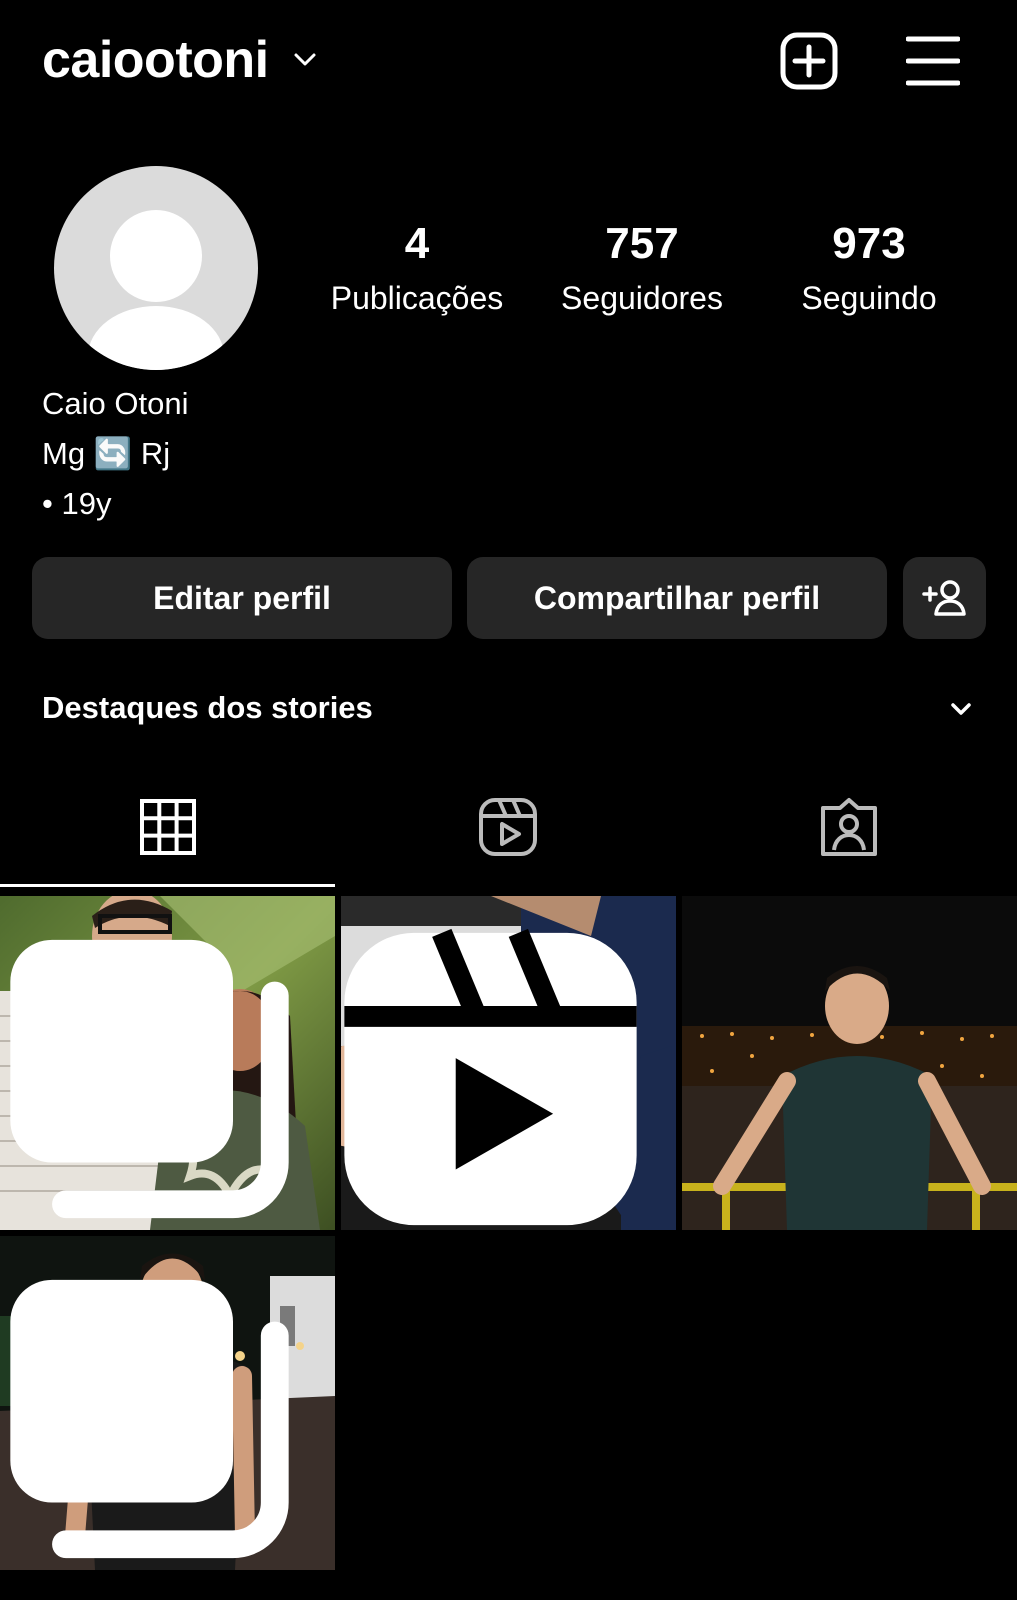 This screenshot has height=1600, width=1017. I want to click on stat-followers-label: Seguidores, so click(642, 298).